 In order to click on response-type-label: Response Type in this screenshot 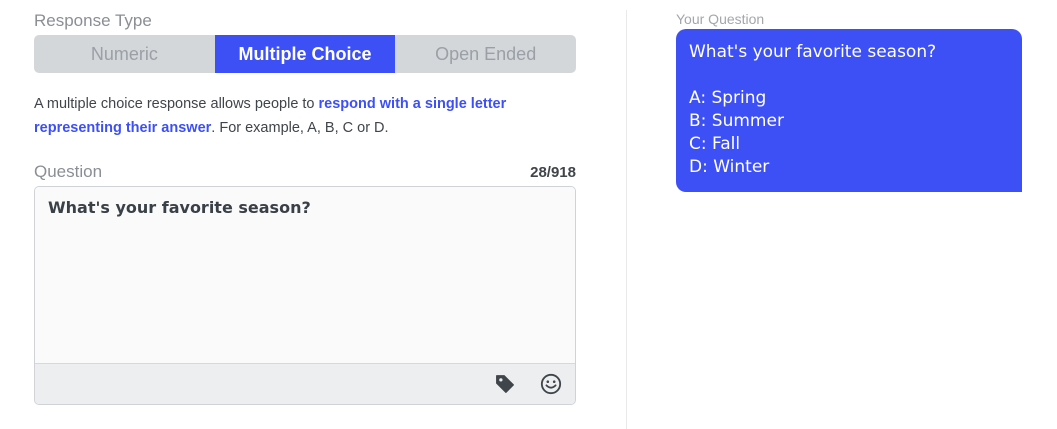, I will do `click(93, 20)`.